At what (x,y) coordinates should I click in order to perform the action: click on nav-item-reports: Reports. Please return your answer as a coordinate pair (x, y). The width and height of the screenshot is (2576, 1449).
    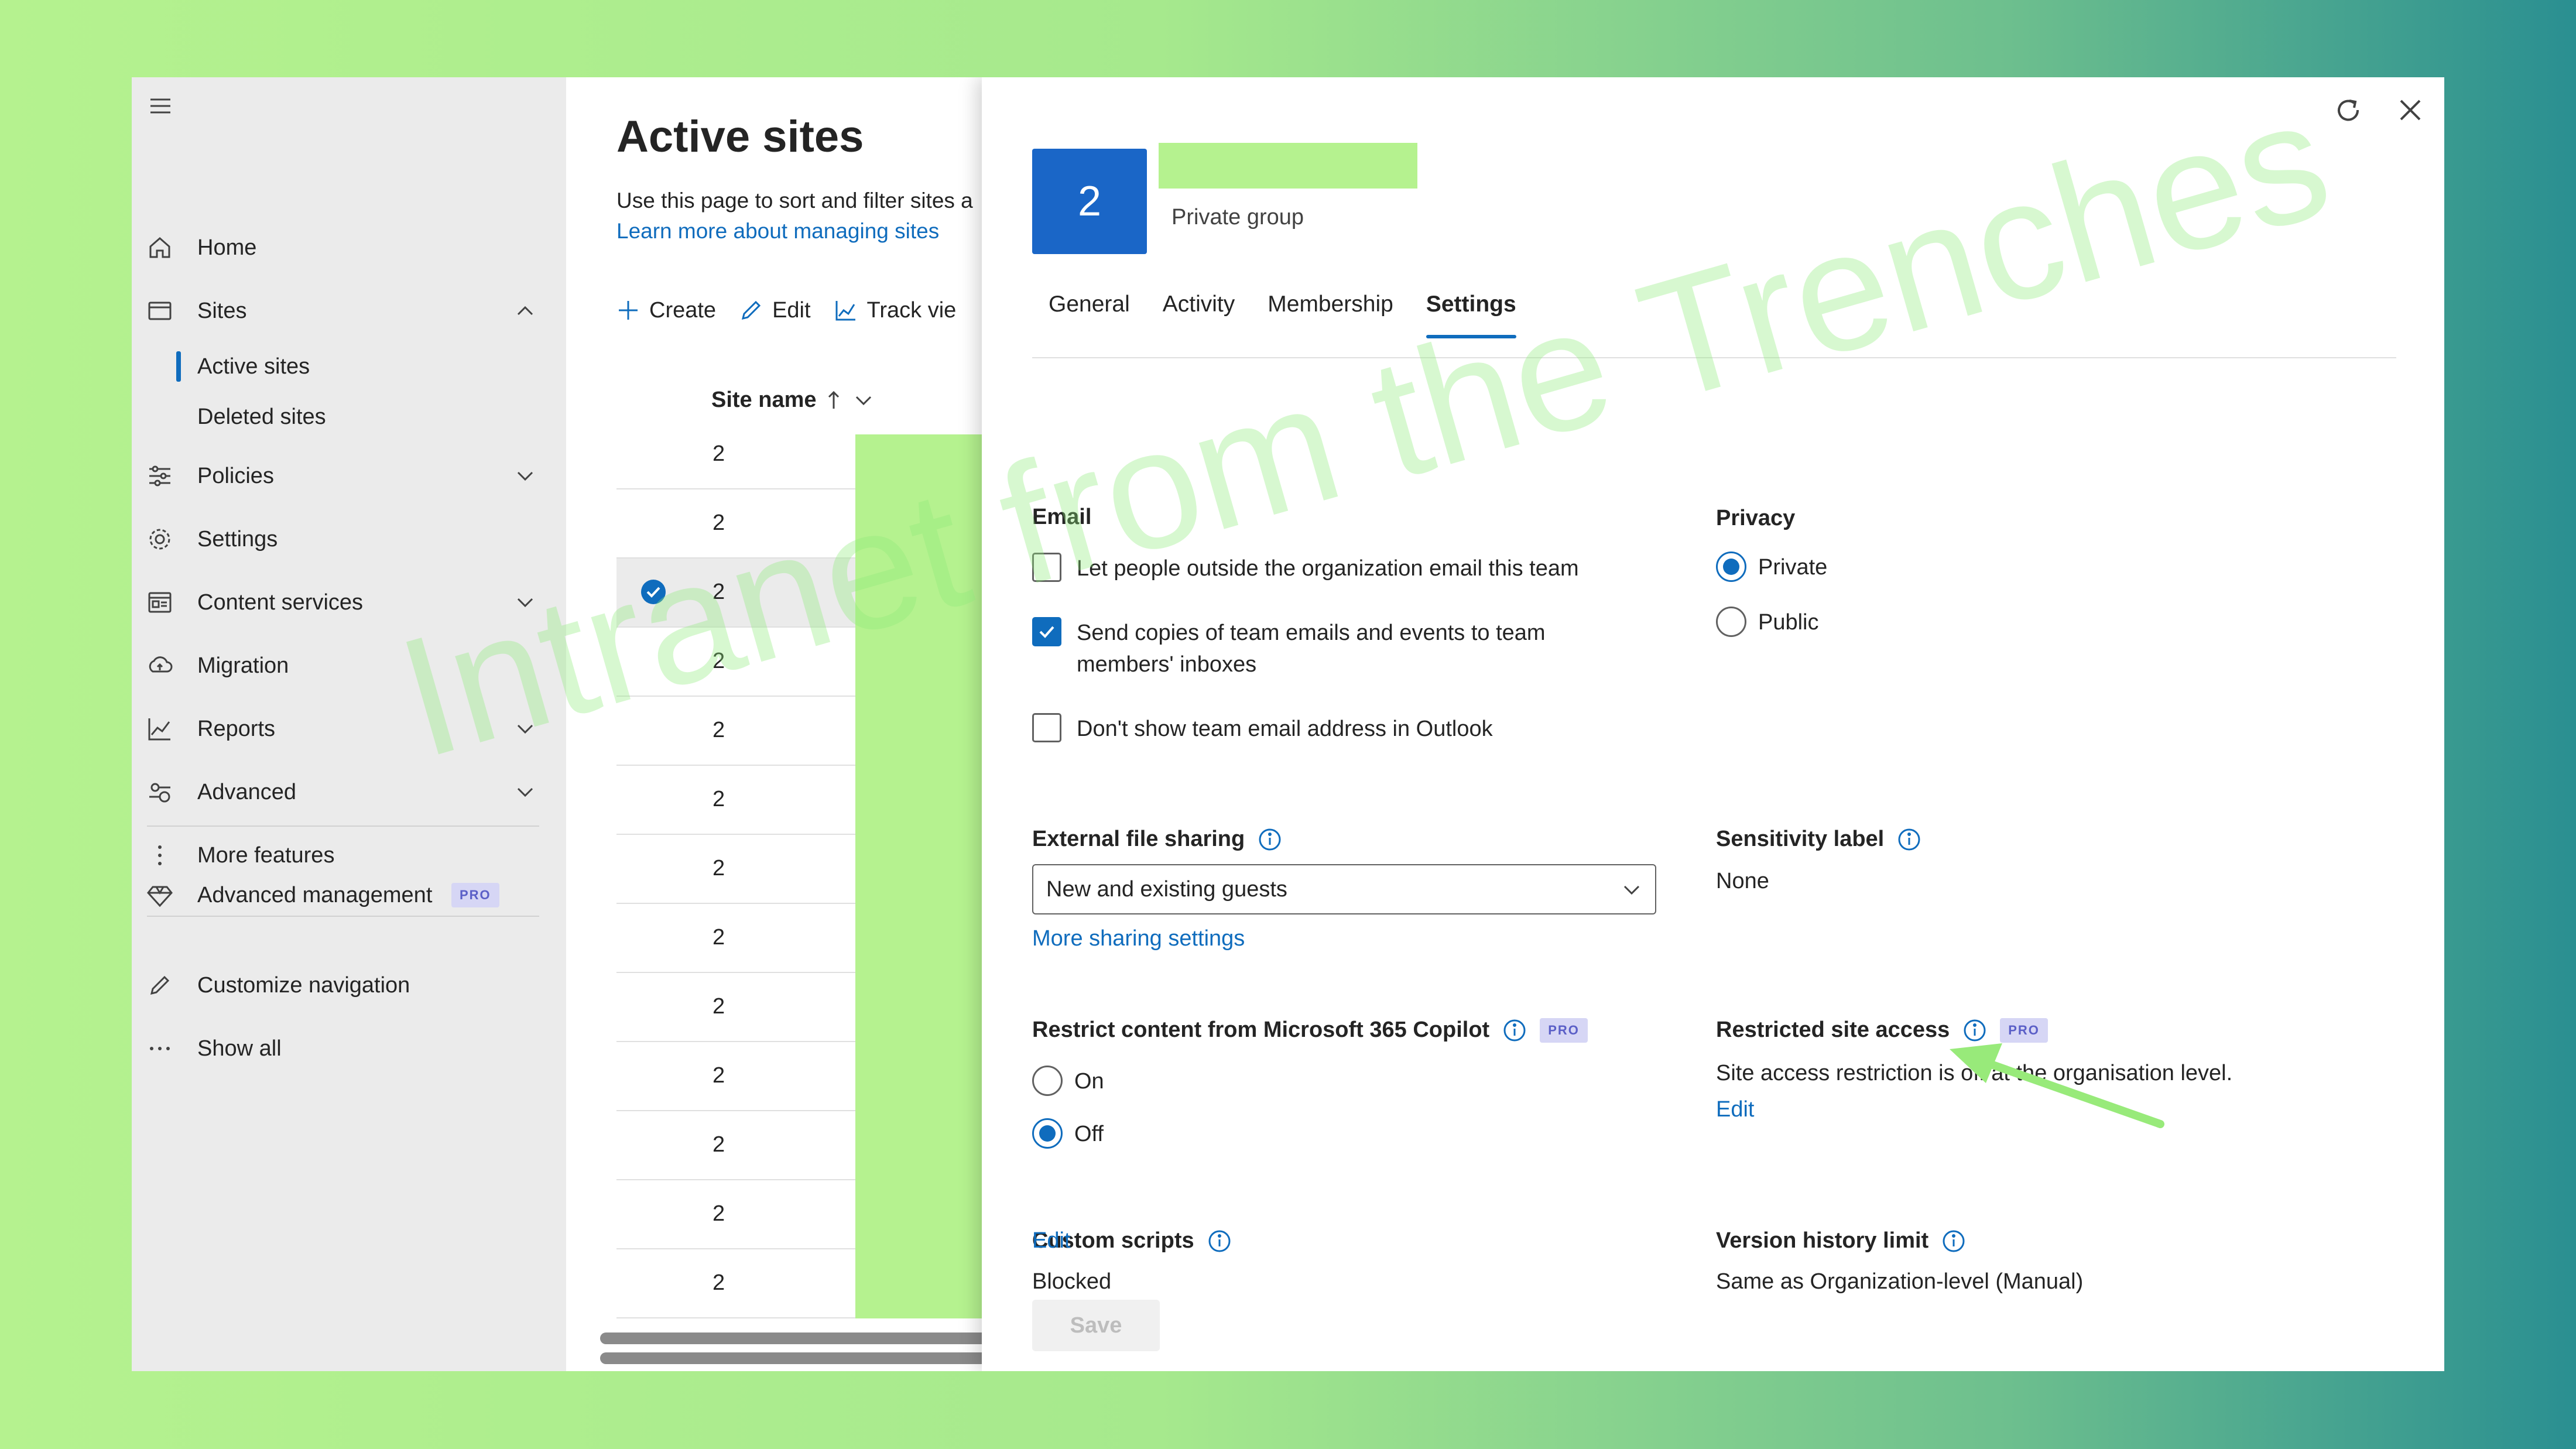
    Looking at the image, I should click on (349, 729).